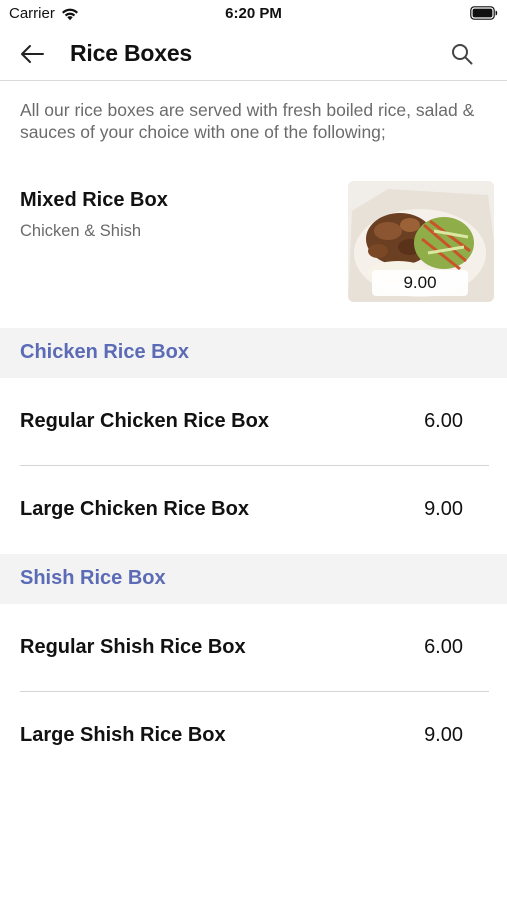 This screenshot has height=900, width=507. What do you see at coordinates (253, 510) in the screenshot?
I see `menu-item-large-chicken-rice-box: Large Chicken Rice Box 9.00` at bounding box center [253, 510].